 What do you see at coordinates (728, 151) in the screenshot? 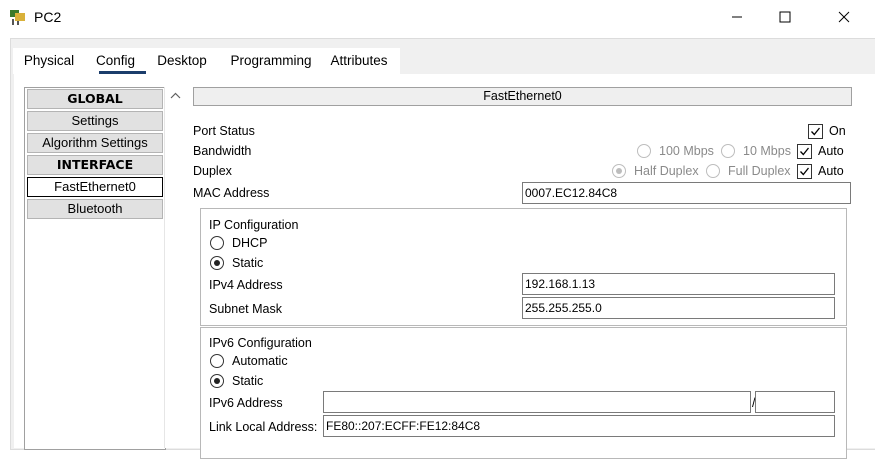
I see `bandwidth-10mbps-radio` at bounding box center [728, 151].